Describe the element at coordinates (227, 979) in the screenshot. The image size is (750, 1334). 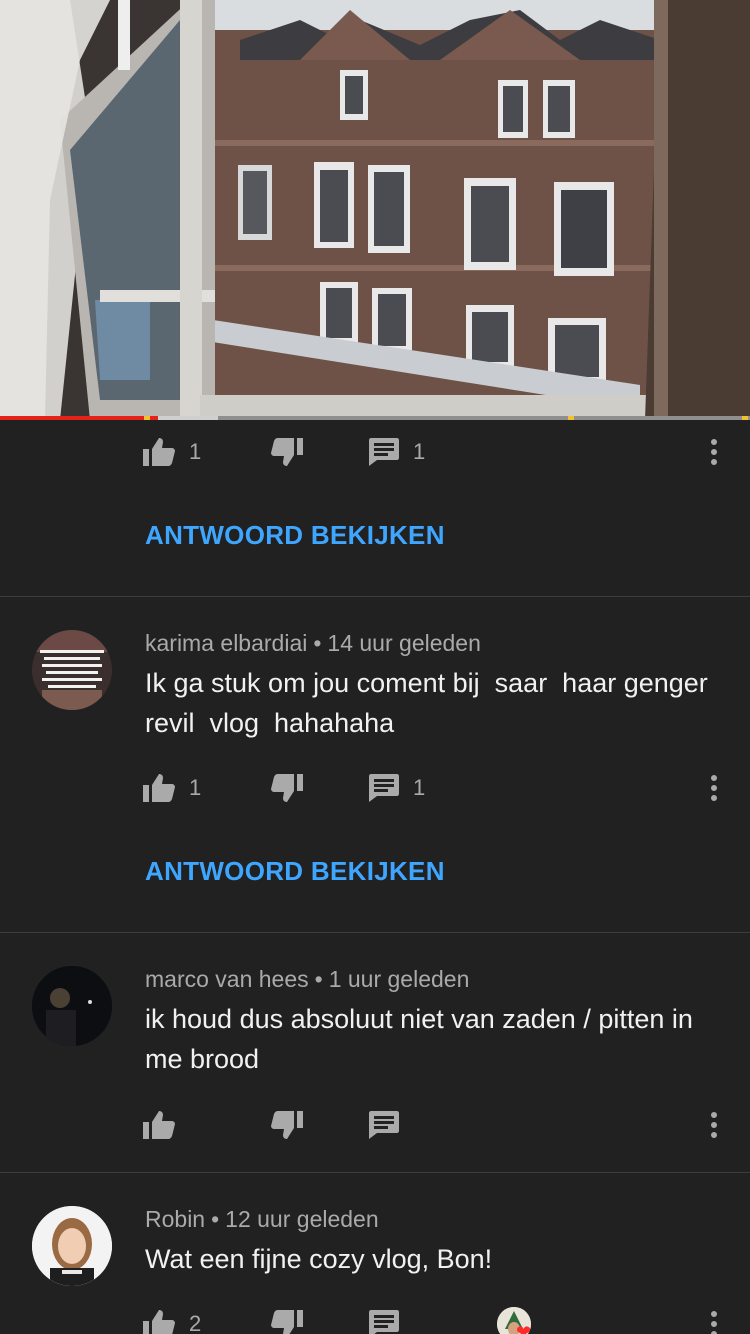
I see `author-name: marco van hees` at that location.